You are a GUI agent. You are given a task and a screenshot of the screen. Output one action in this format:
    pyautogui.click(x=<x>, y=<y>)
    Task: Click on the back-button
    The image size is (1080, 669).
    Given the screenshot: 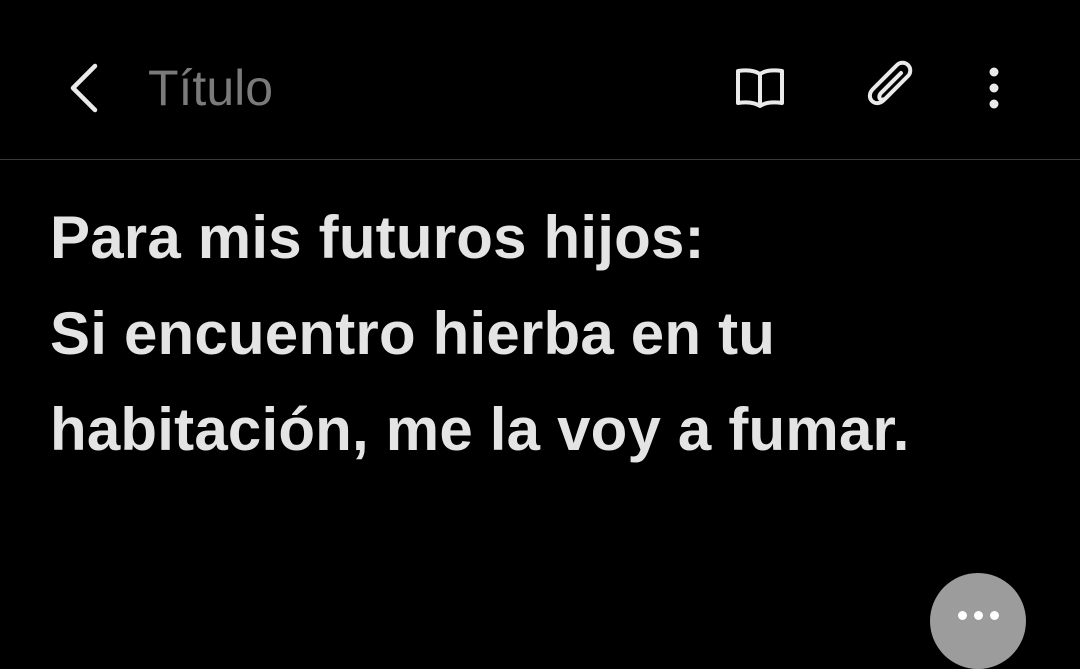 What is the action you would take?
    pyautogui.click(x=84, y=88)
    